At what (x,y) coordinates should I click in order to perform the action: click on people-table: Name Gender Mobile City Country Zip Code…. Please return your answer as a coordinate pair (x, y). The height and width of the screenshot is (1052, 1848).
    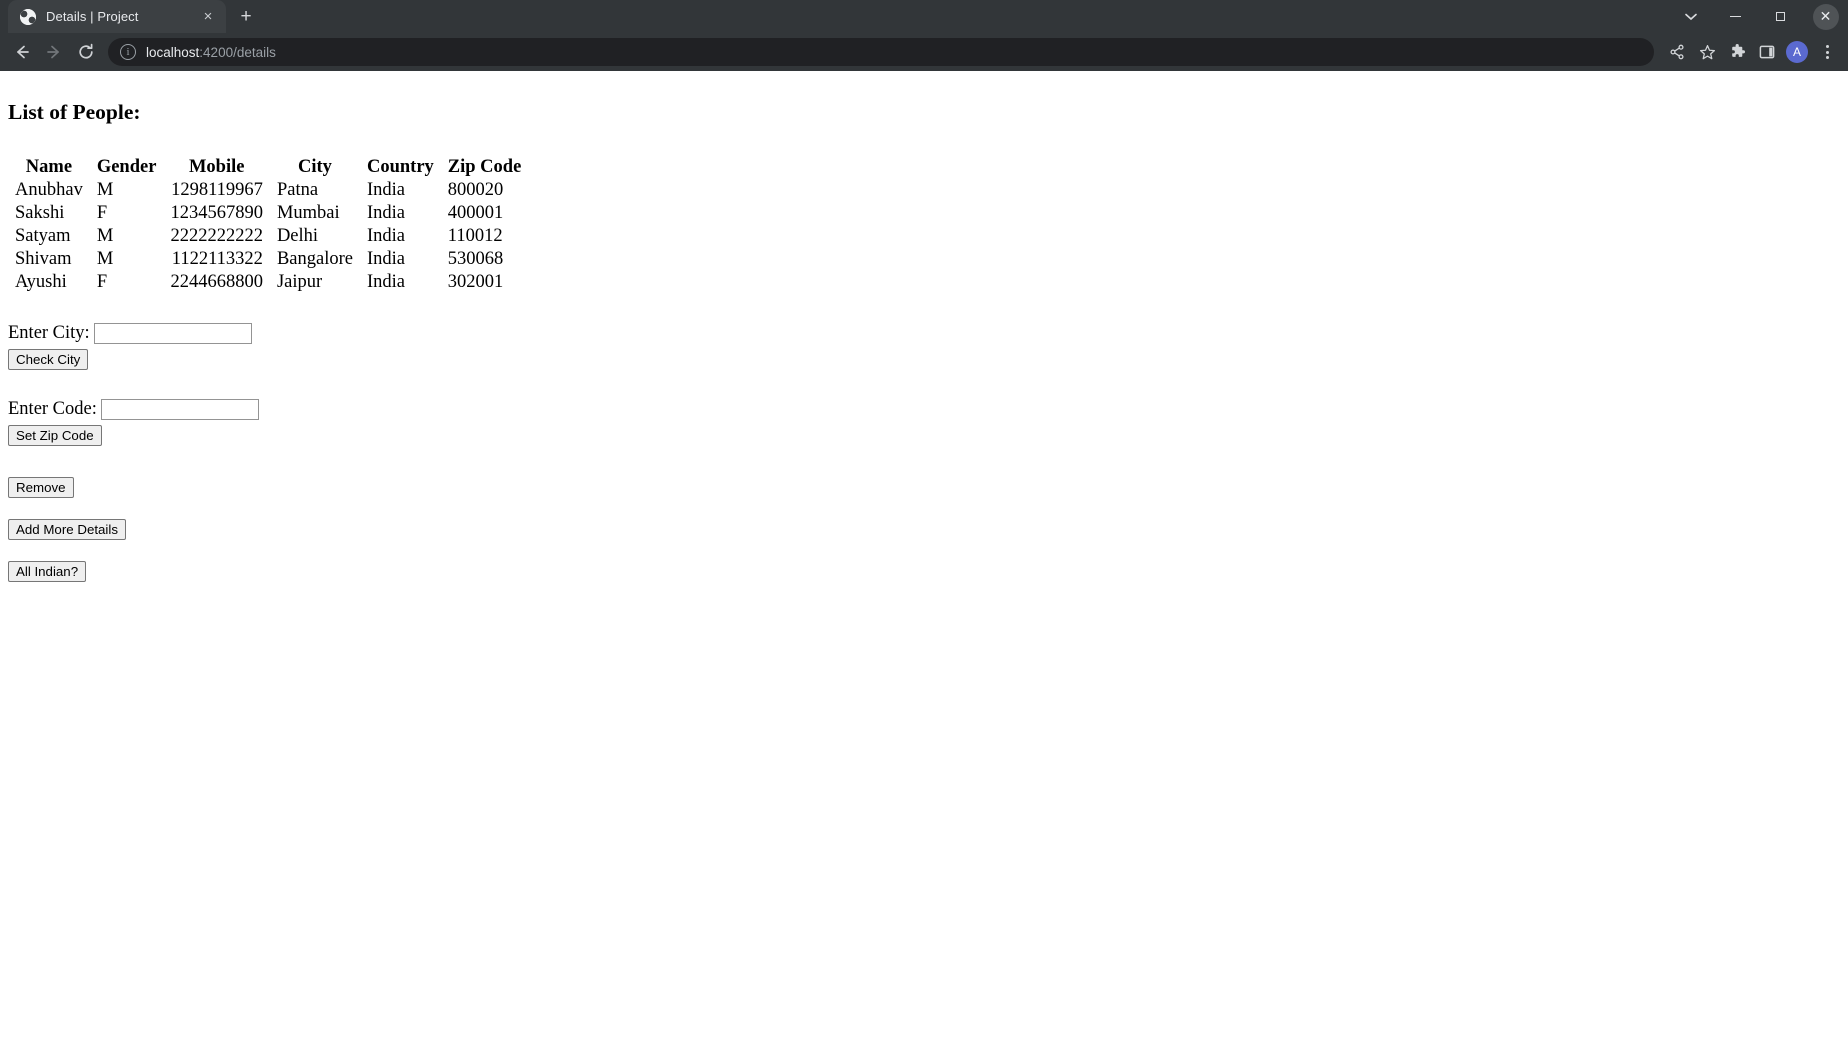
    Looking at the image, I should click on (268, 225).